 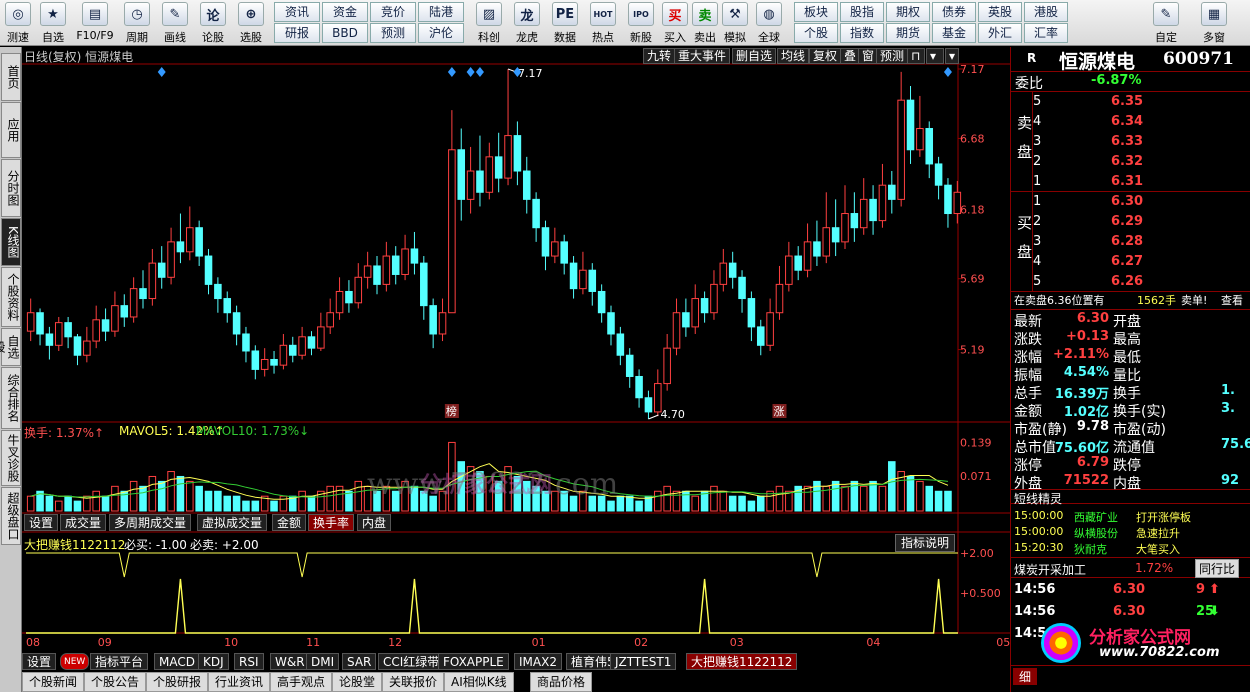 I want to click on left-tab-2: 分时图, so click(x=11, y=188).